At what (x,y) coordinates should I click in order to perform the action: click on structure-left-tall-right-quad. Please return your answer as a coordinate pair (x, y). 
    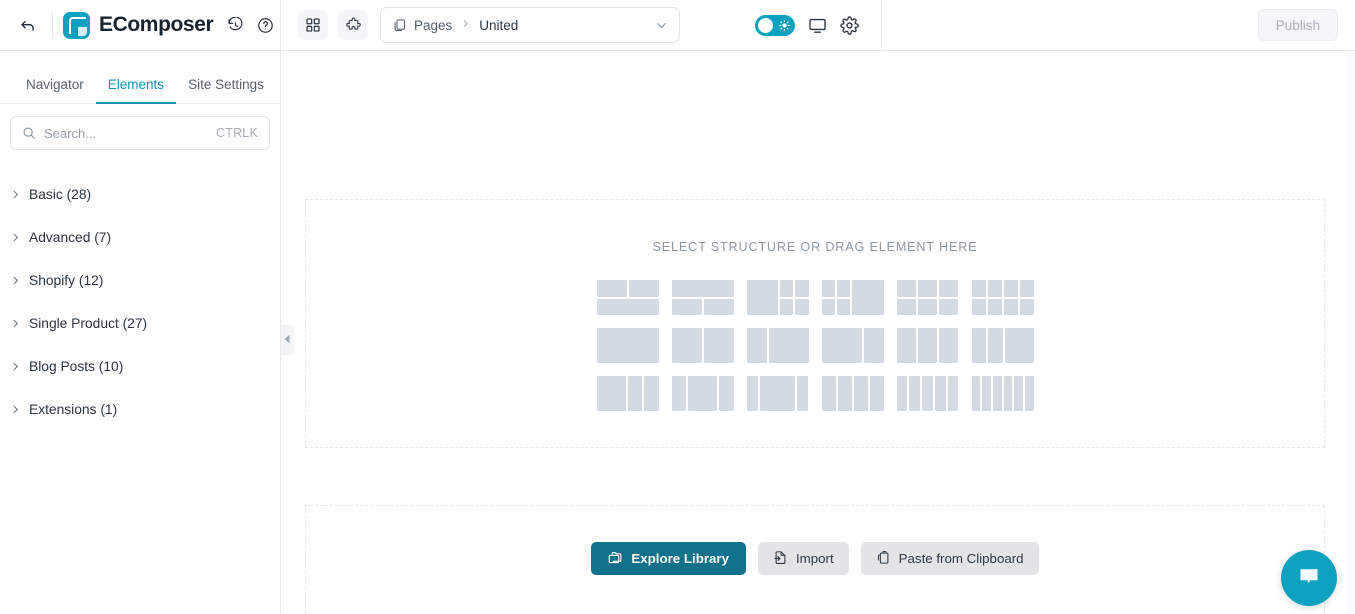
    Looking at the image, I should click on (777, 297).